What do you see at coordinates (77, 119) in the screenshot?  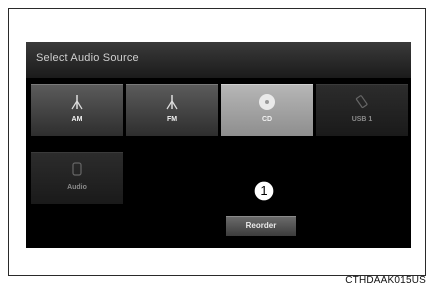 I see `source-label: AM` at bounding box center [77, 119].